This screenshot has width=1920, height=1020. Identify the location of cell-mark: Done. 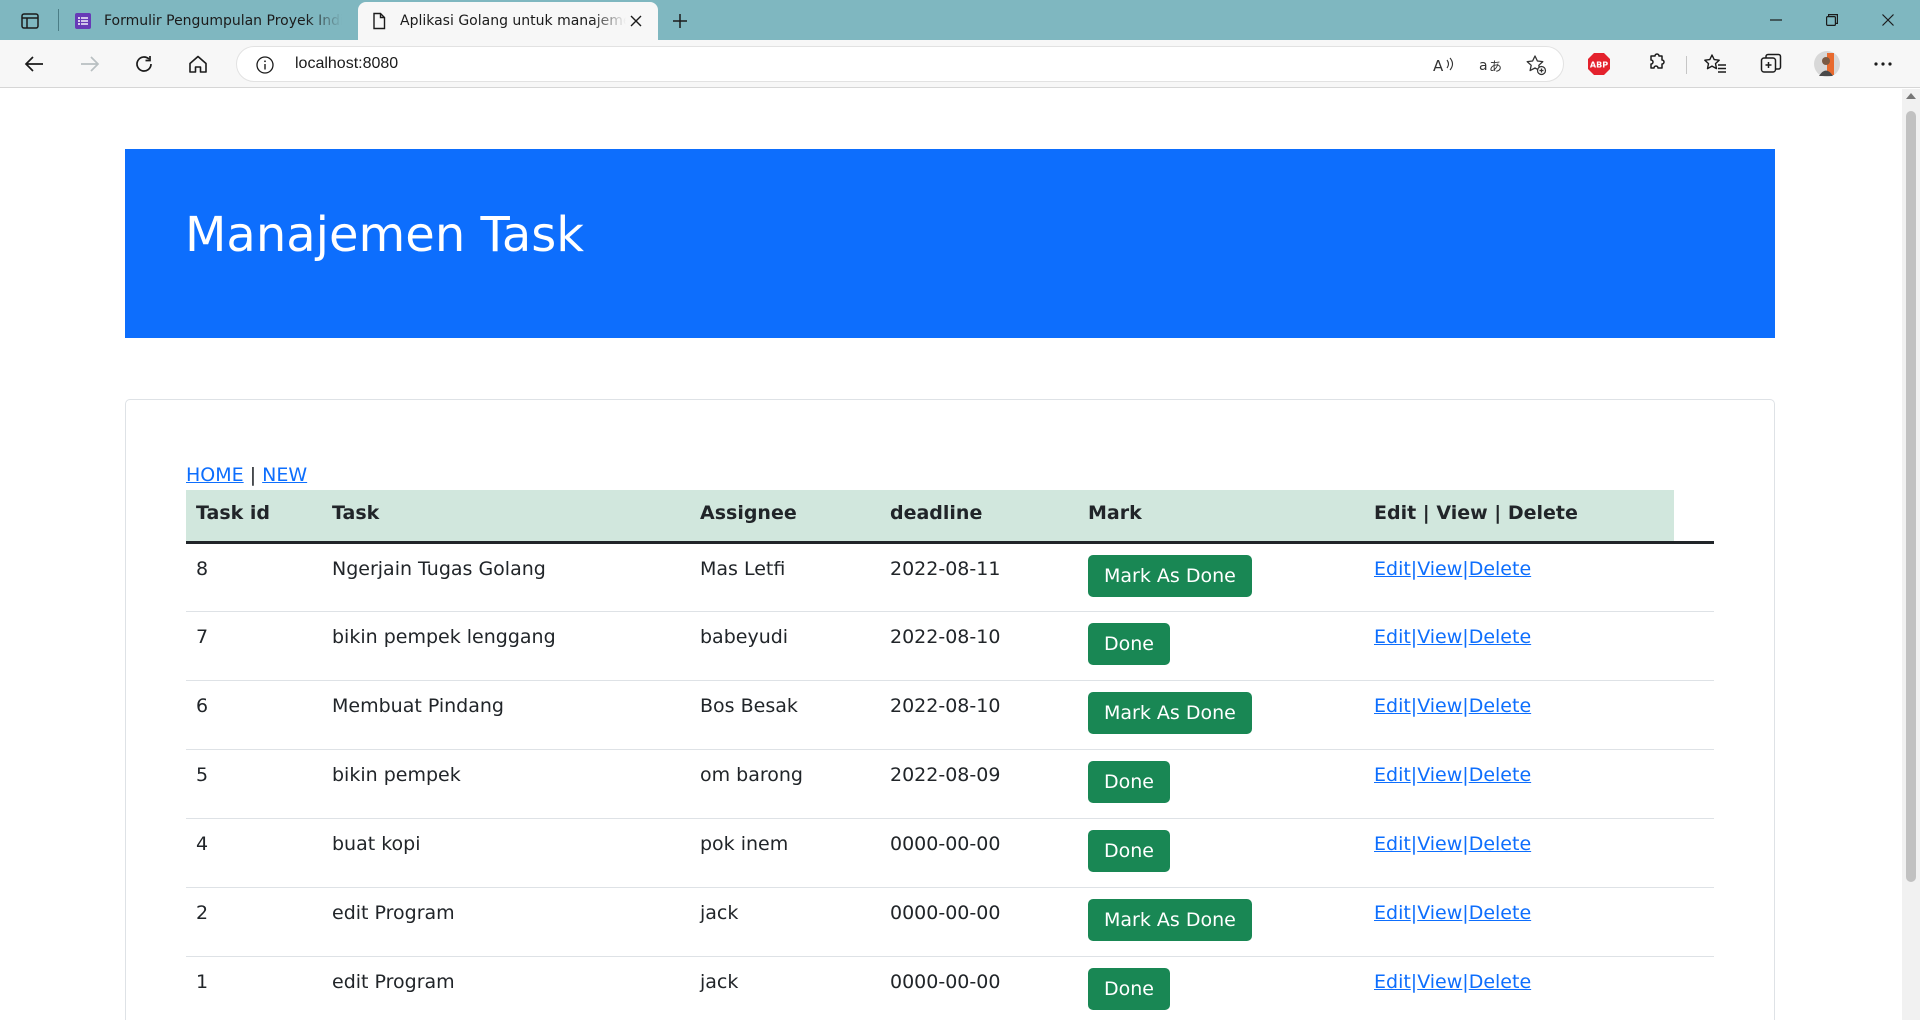
(1221, 784).